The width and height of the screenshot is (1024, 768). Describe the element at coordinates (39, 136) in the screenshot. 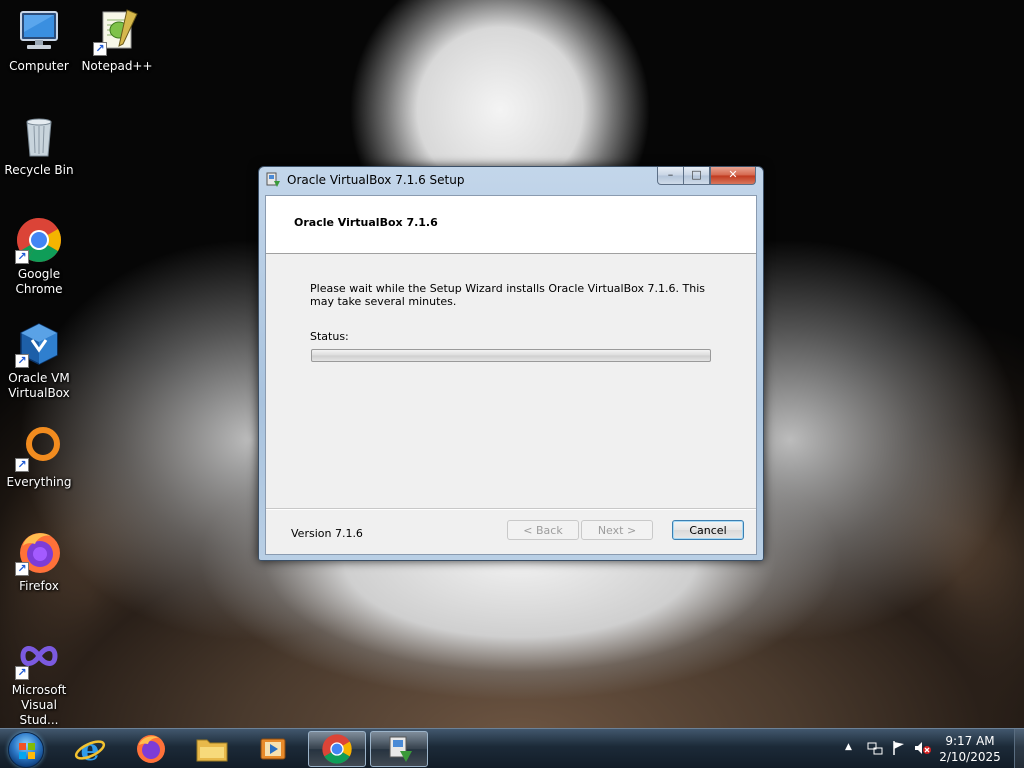

I see `recycle-bin-icon` at that location.